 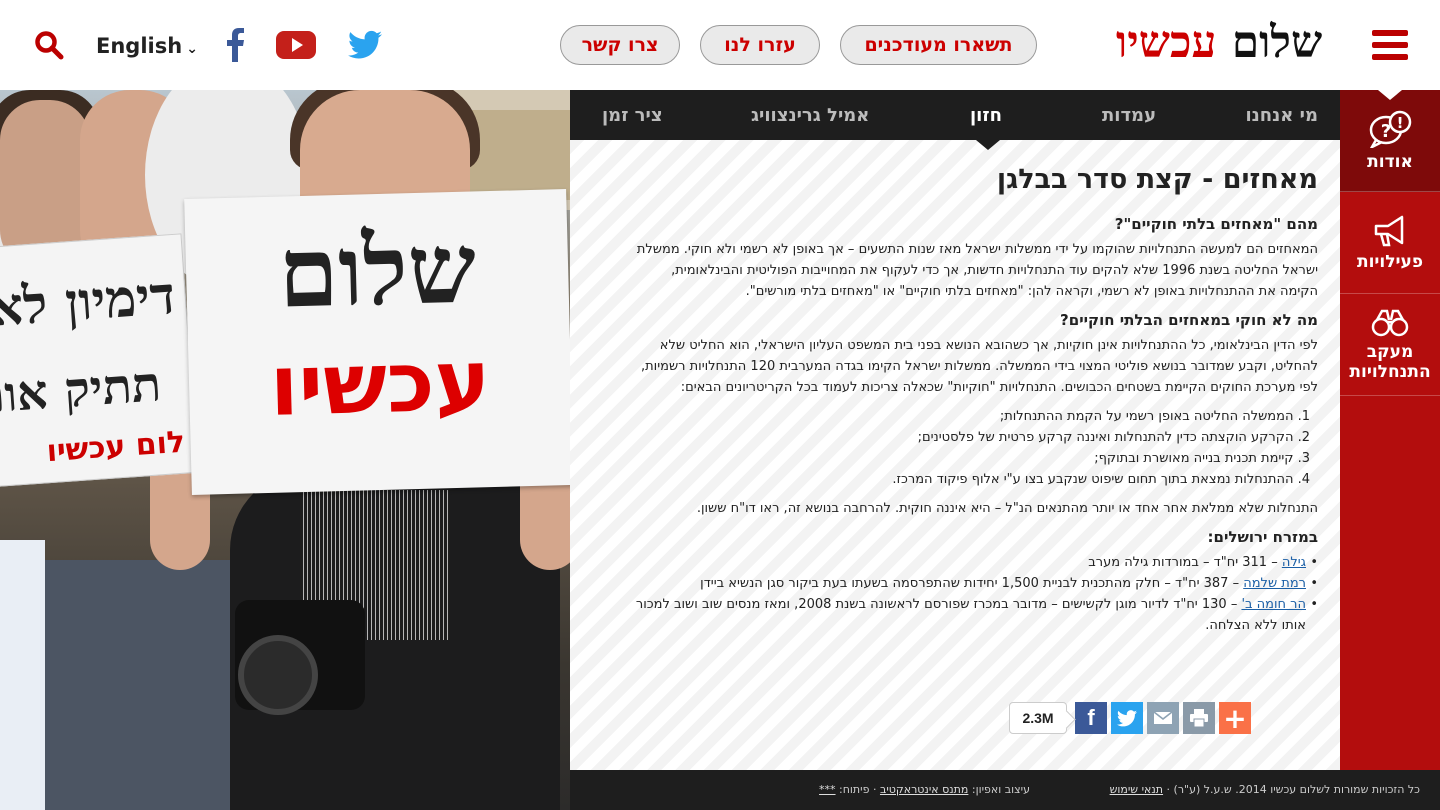 I want to click on protest-sign-main: שלום עכשיו, so click(x=377, y=342).